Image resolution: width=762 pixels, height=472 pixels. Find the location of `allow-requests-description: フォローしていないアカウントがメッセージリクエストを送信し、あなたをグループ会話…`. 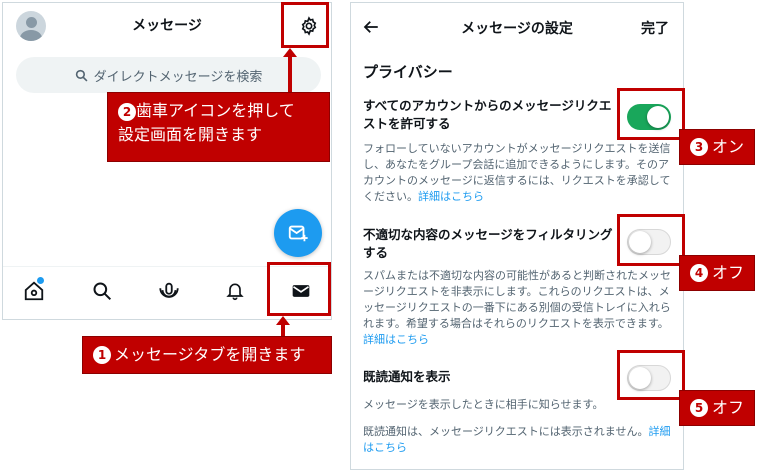

allow-requests-description: フォローしていないアカウントがメッセージリクエストを送信し、あなたをグループ会話… is located at coordinates (521, 173).